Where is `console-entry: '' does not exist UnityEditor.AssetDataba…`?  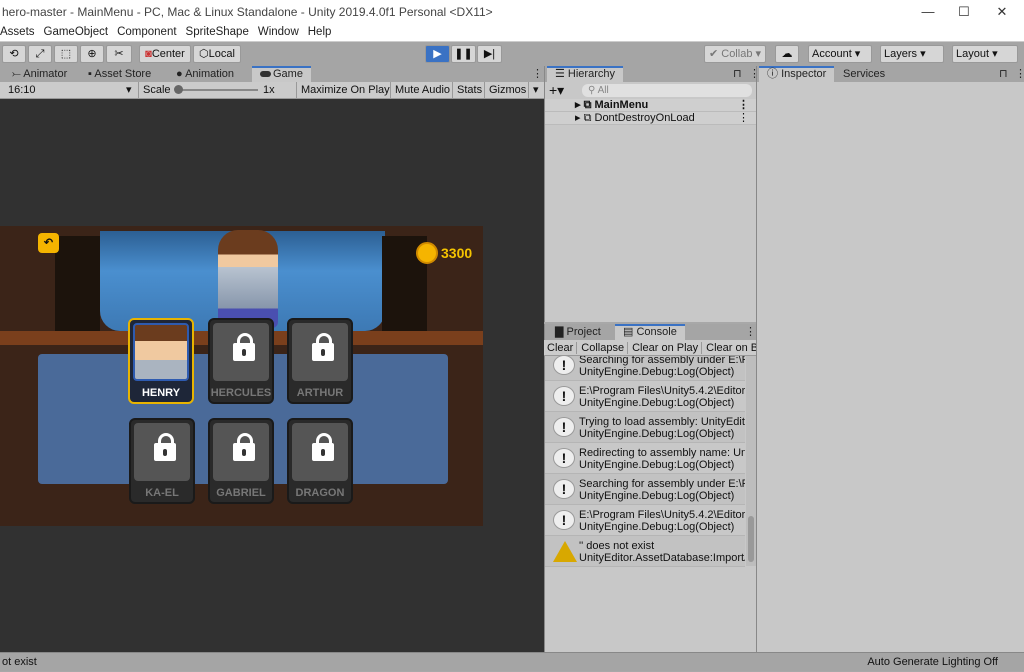 console-entry: '' does not exist UnityEditor.AssetDataba… is located at coordinates (645, 551).